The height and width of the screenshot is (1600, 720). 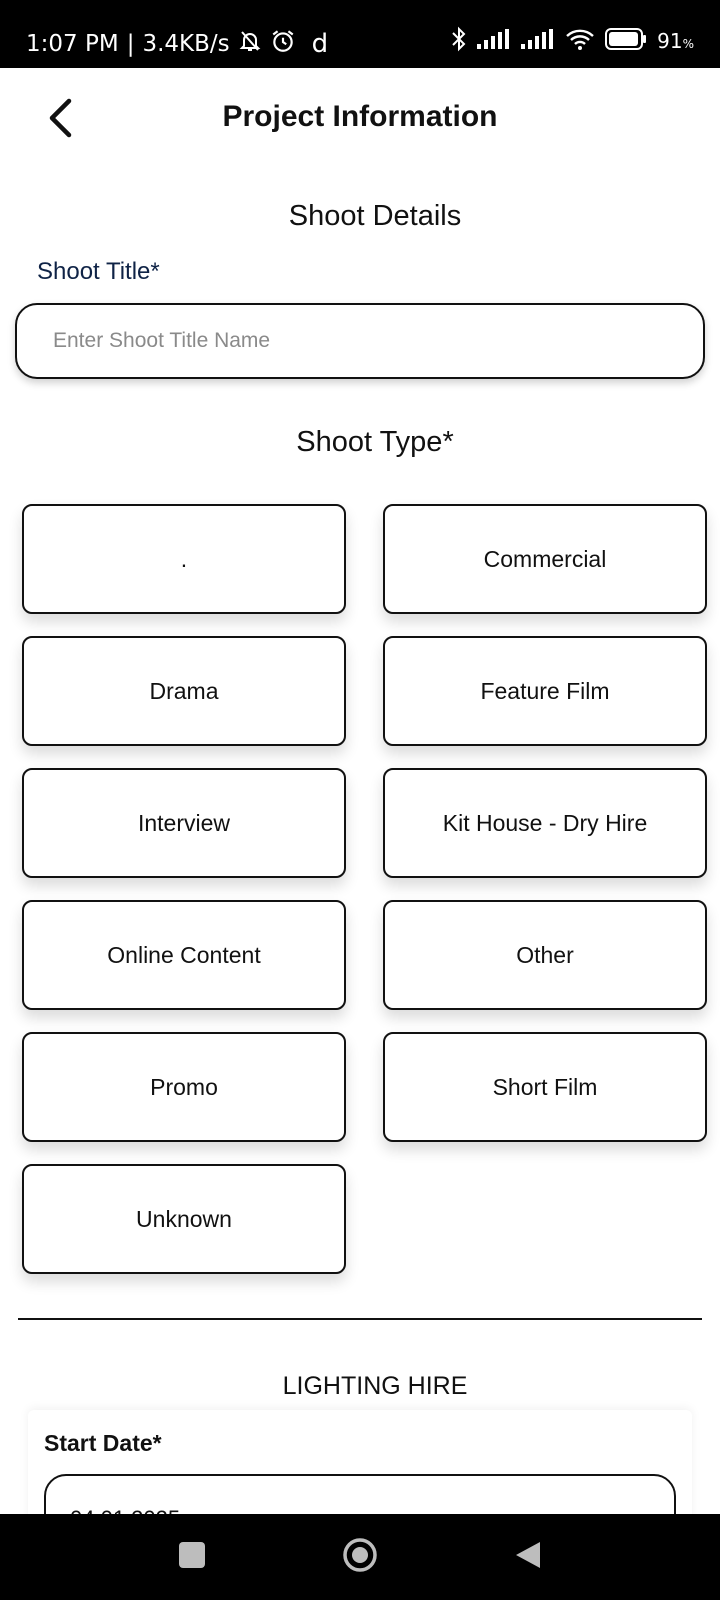 I want to click on status-left: 1:07 PM | 3.4KB/s d, so click(x=177, y=44).